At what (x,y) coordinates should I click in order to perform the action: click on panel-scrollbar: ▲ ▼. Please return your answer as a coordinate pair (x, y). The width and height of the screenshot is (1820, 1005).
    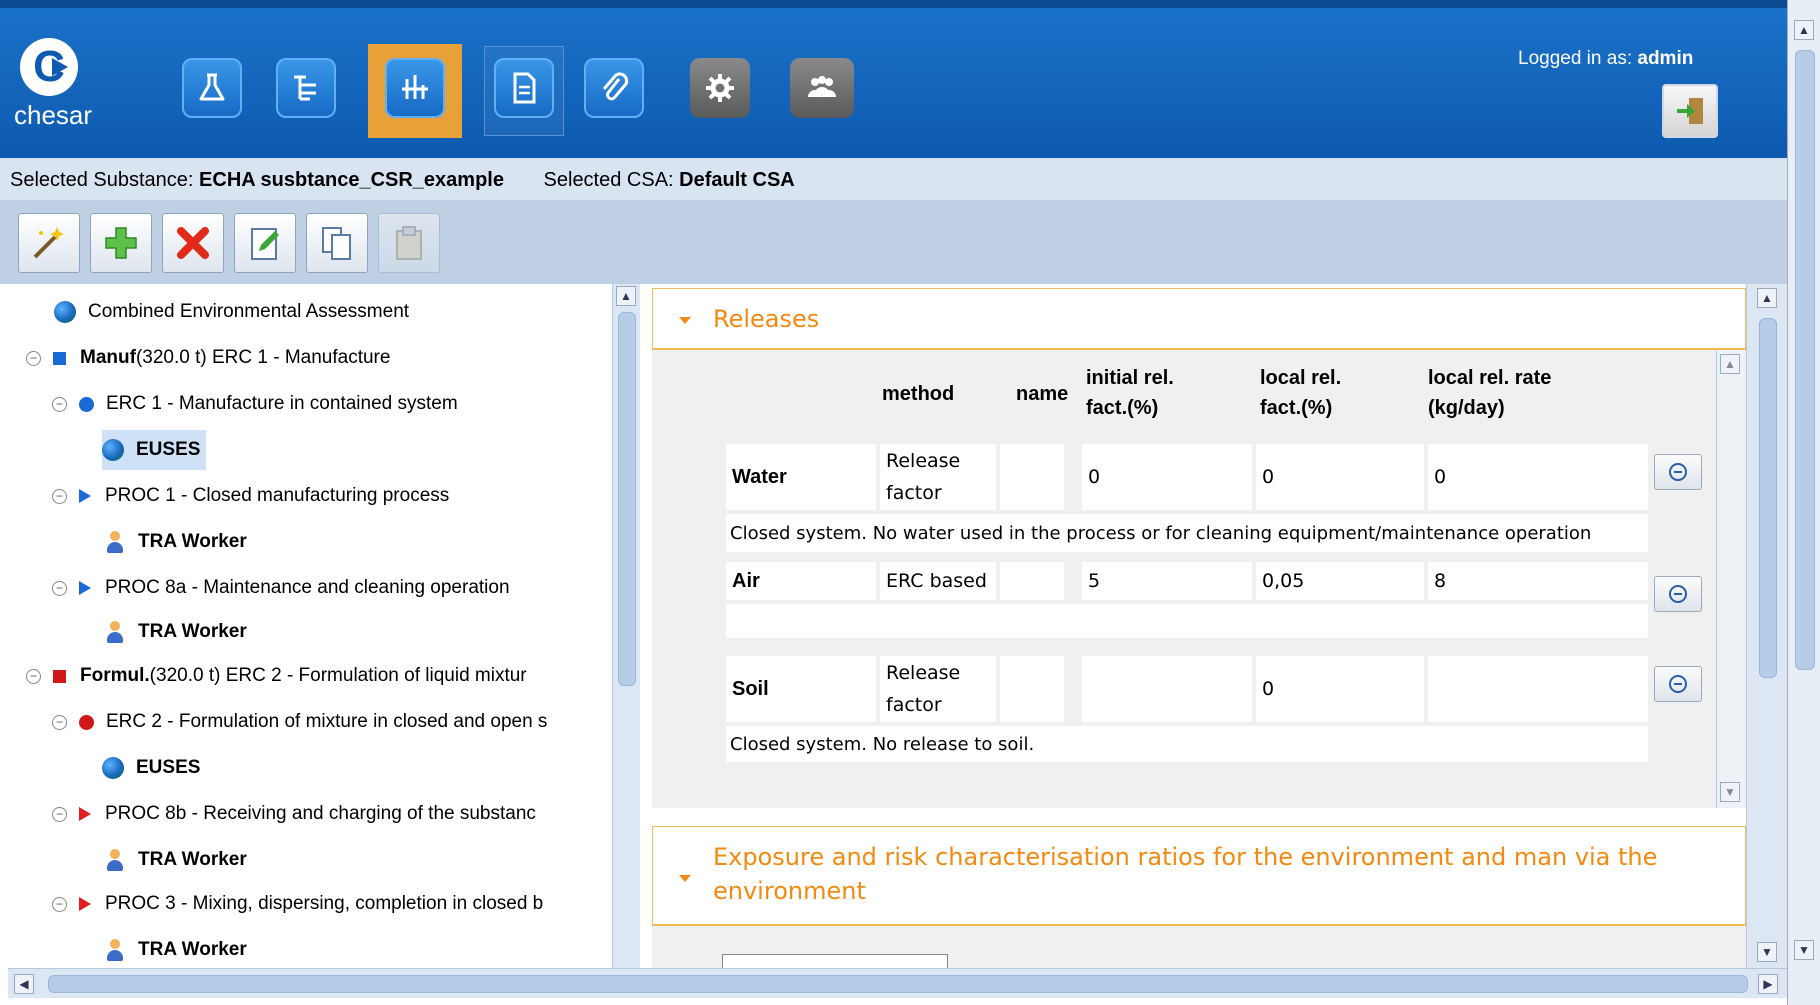
    Looking at the image, I should click on (1766, 626).